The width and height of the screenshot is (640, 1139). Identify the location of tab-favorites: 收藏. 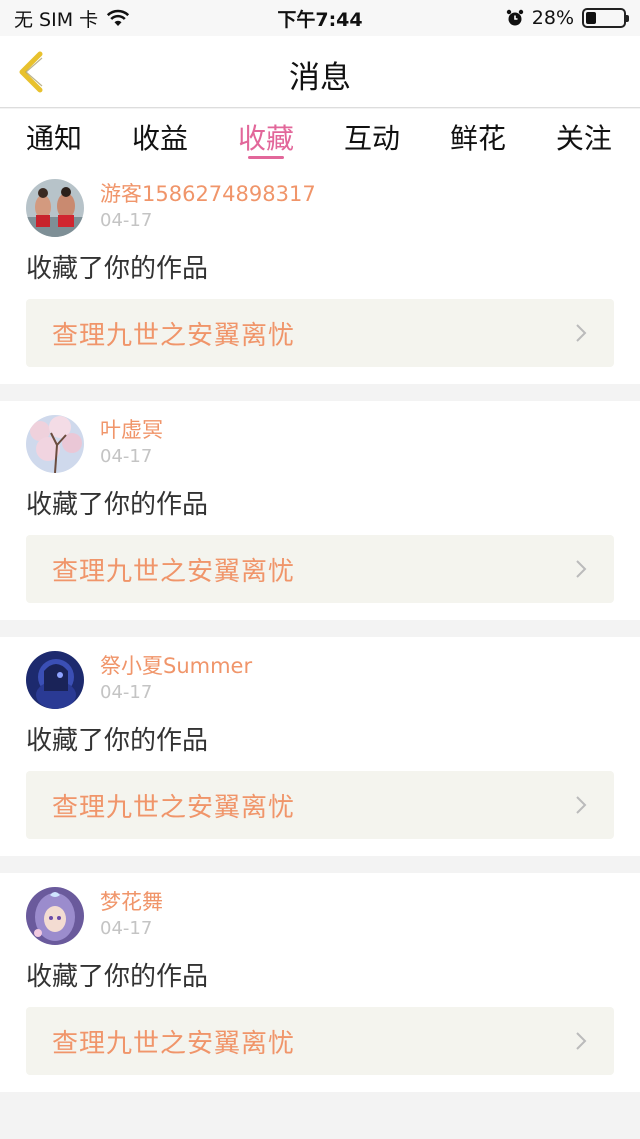
(266, 137).